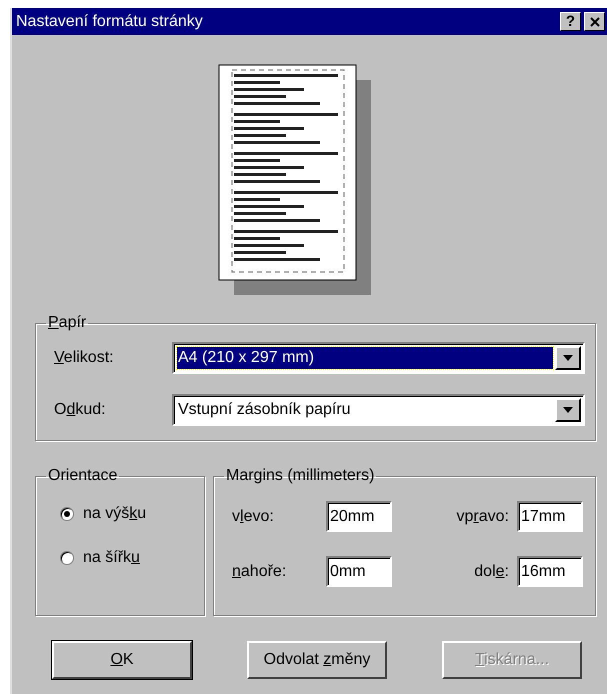 The width and height of the screenshot is (607, 694). Describe the element at coordinates (67, 323) in the screenshot. I see `group-label: Papír` at that location.